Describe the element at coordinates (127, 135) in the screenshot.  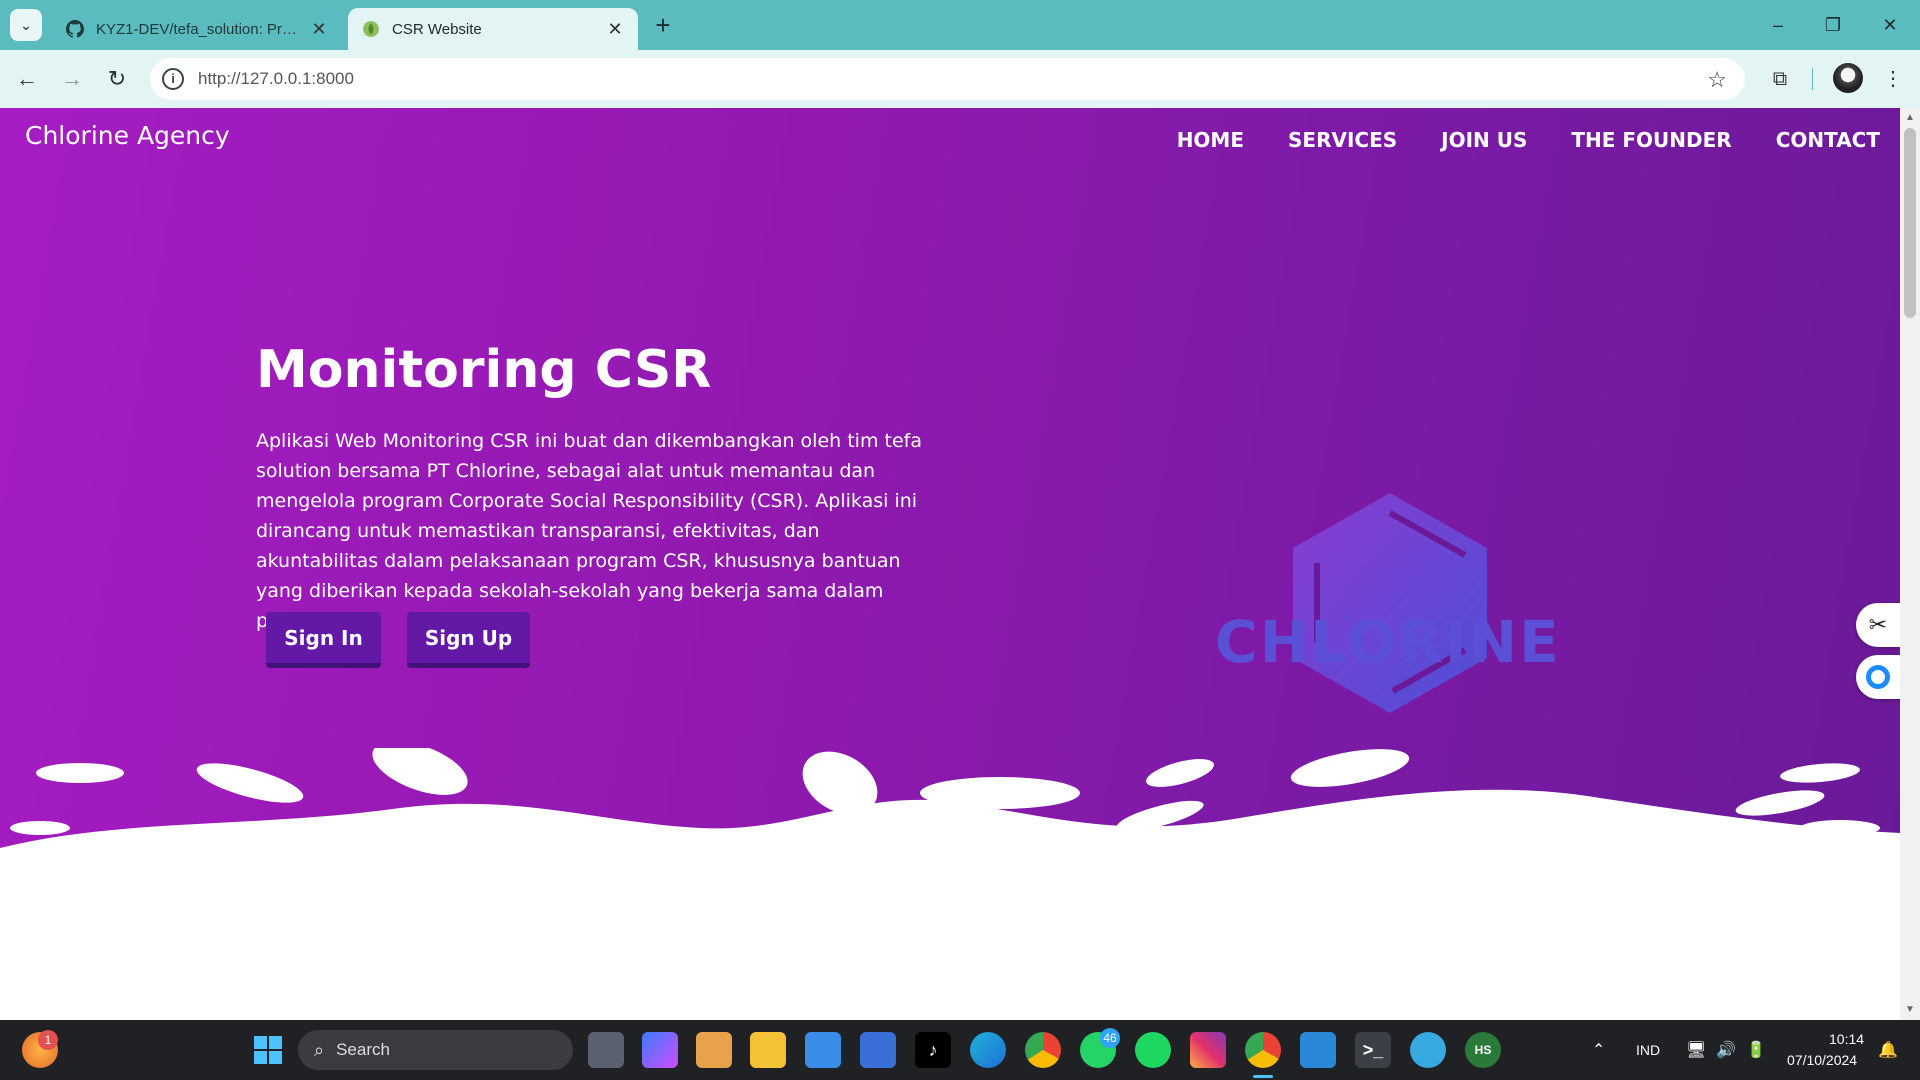
I see `brand-logo-text: Chlorine Agency` at that location.